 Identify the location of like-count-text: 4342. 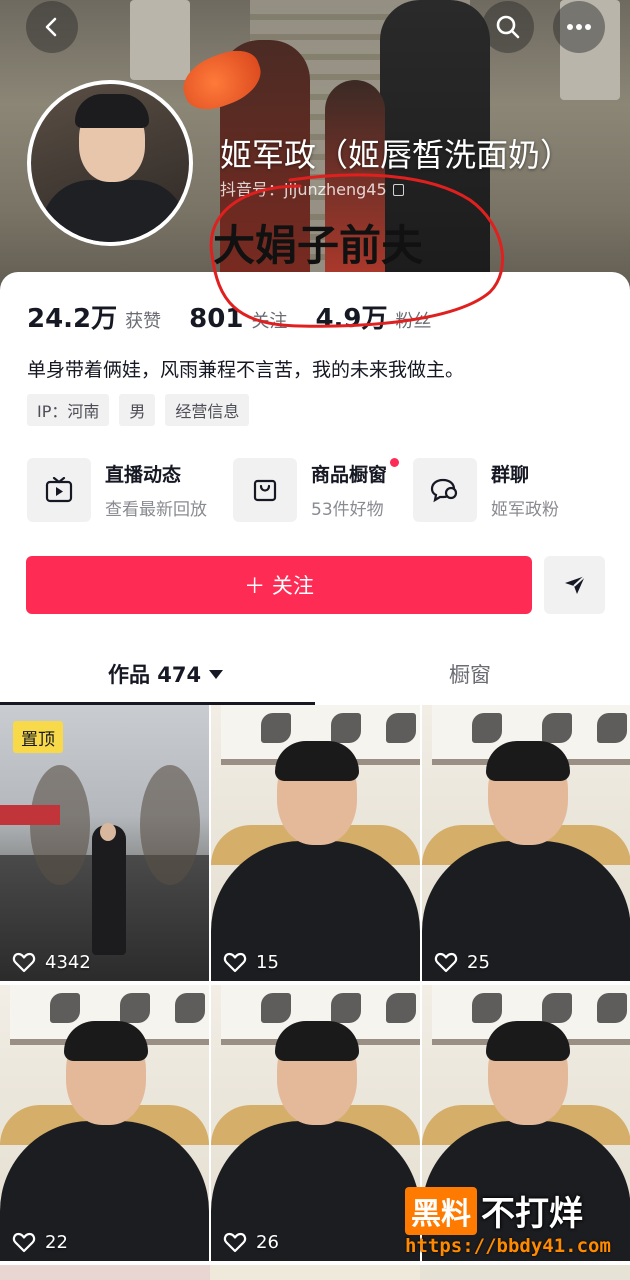
(68, 962).